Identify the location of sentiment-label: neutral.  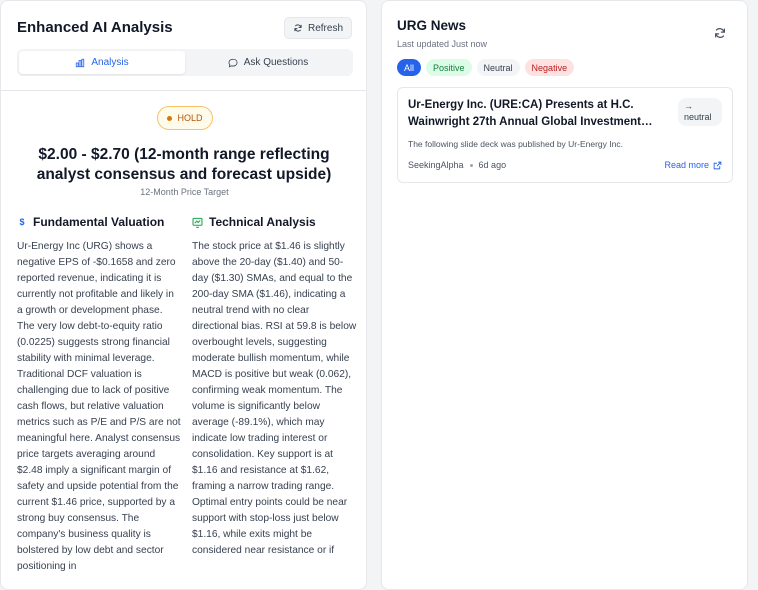
(698, 117).